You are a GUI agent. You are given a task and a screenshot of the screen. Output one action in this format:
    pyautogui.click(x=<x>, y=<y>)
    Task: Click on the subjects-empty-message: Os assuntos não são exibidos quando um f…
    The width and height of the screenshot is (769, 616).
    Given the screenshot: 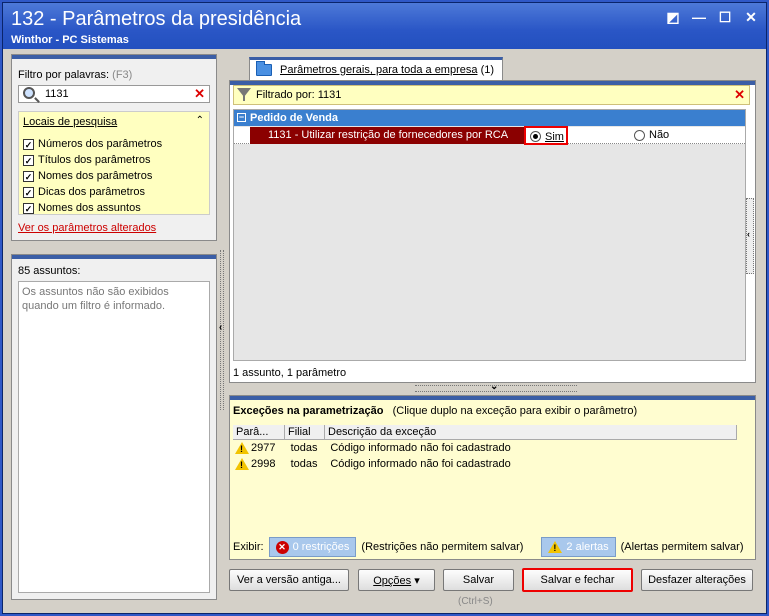 What is the action you would take?
    pyautogui.click(x=95, y=299)
    